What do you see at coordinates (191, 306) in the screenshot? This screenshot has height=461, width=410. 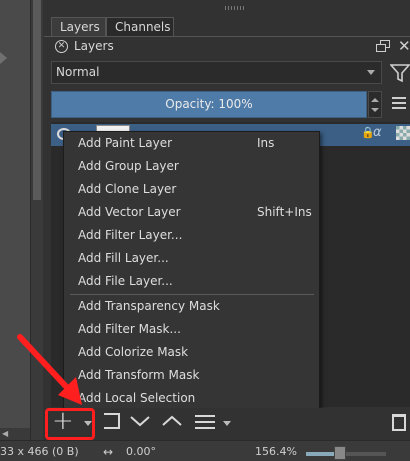 I see `menu-item-add-transparency-mask: Add Transparency Mask` at bounding box center [191, 306].